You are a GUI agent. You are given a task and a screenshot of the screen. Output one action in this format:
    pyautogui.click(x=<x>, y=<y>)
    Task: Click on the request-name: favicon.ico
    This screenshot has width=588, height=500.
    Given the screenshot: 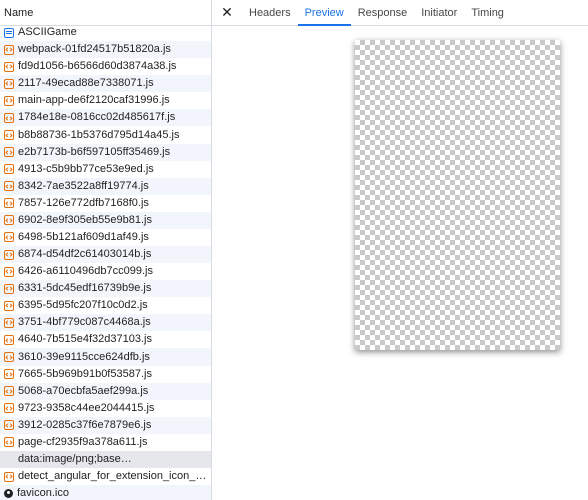 What is the action you would take?
    pyautogui.click(x=43, y=493)
    